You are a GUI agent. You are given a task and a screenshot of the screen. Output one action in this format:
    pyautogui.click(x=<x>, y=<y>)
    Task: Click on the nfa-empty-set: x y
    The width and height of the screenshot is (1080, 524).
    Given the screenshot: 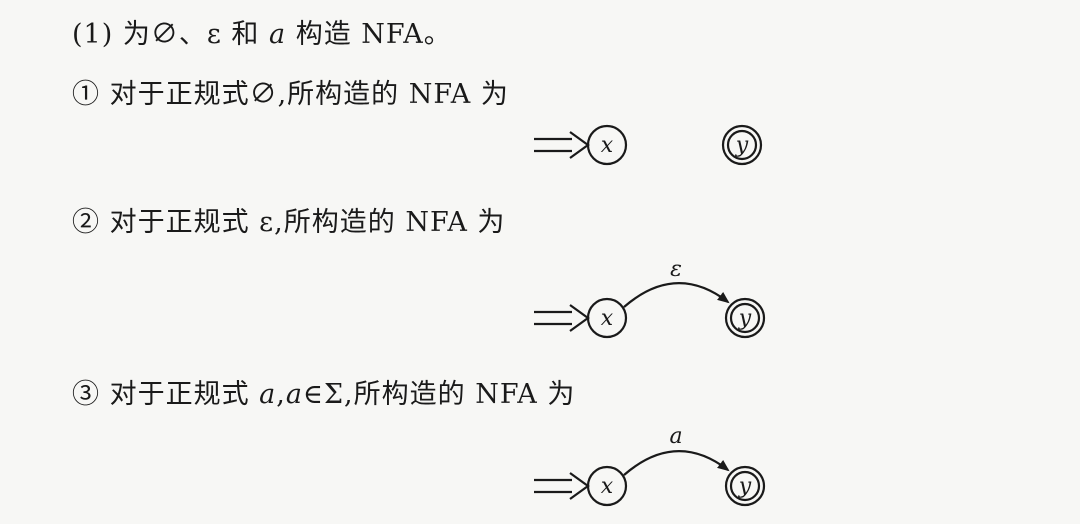 What is the action you would take?
    pyautogui.click(x=648, y=145)
    